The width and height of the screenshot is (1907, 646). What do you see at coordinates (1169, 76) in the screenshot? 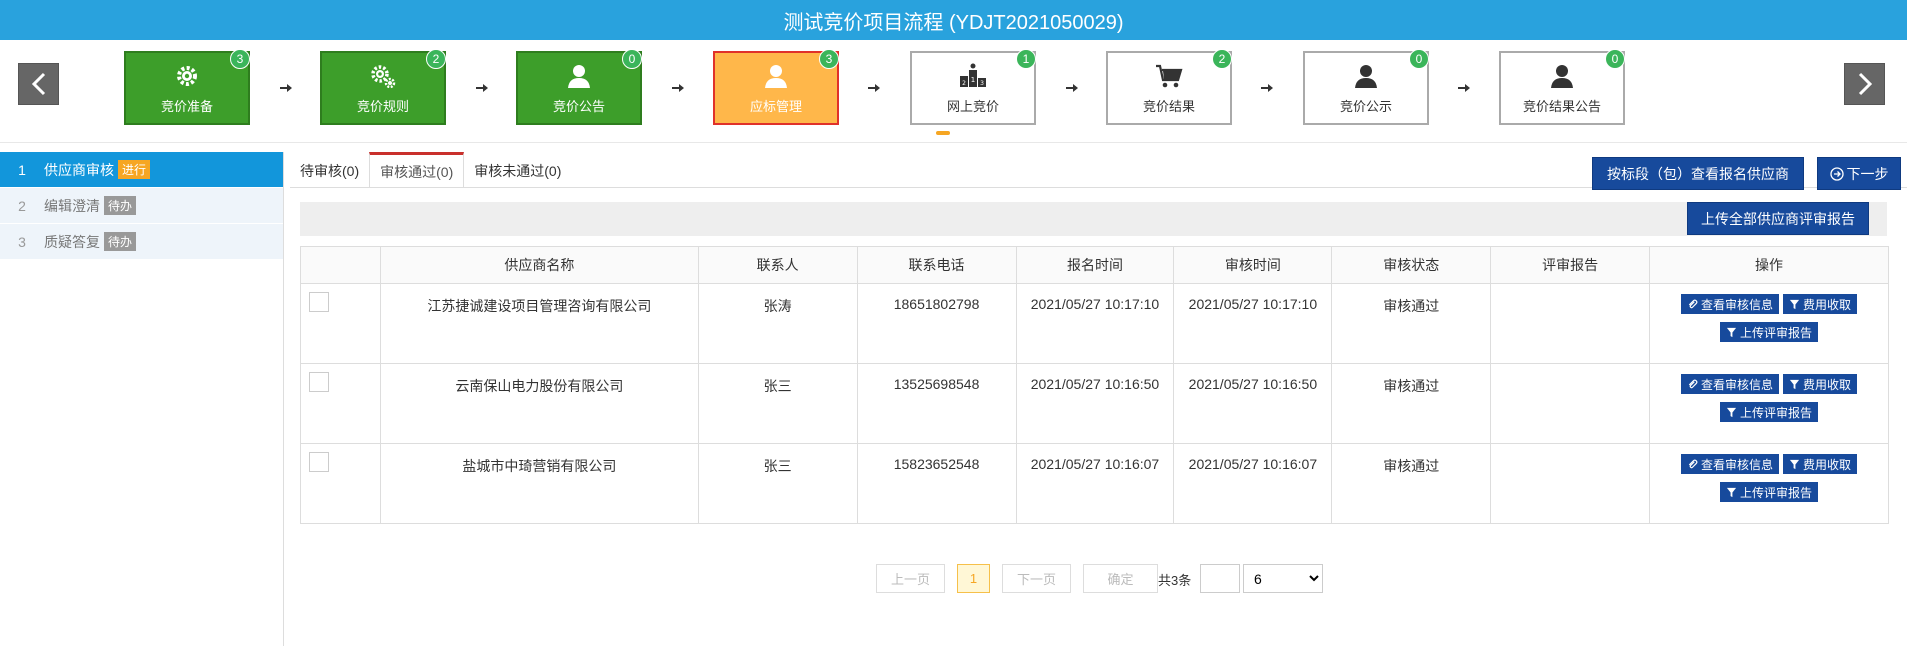
I see `cart-icon` at bounding box center [1169, 76].